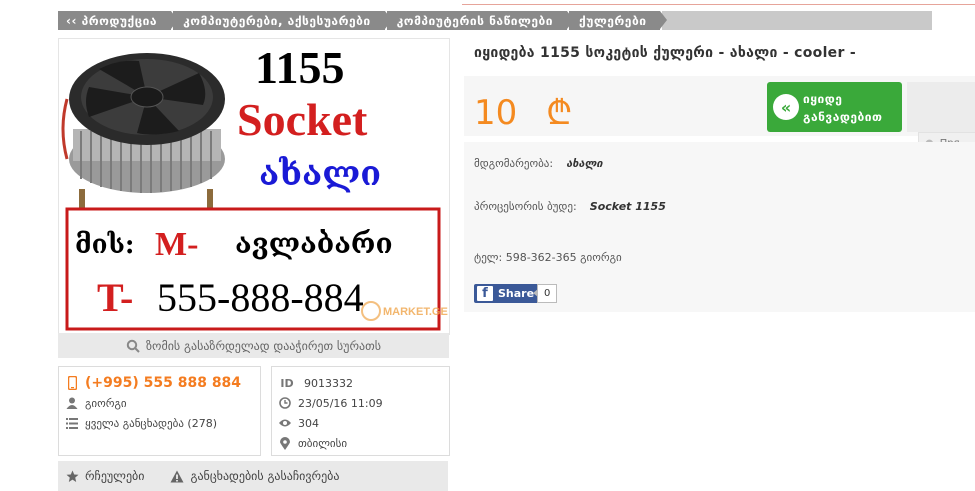 The width and height of the screenshot is (975, 491). I want to click on user-icon, so click(72, 403).